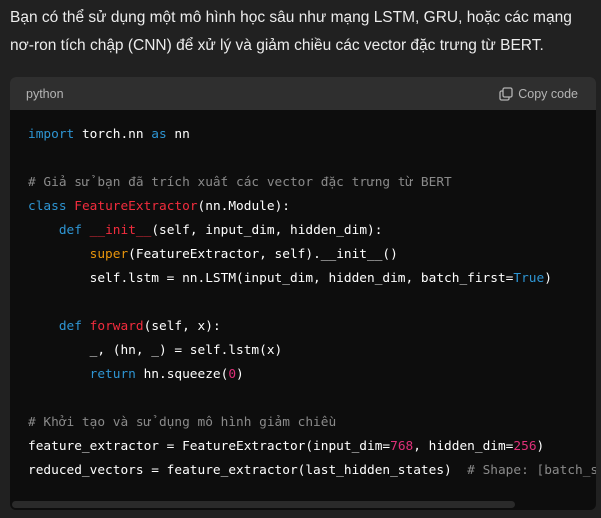  I want to click on code-language-label: python, so click(45, 93).